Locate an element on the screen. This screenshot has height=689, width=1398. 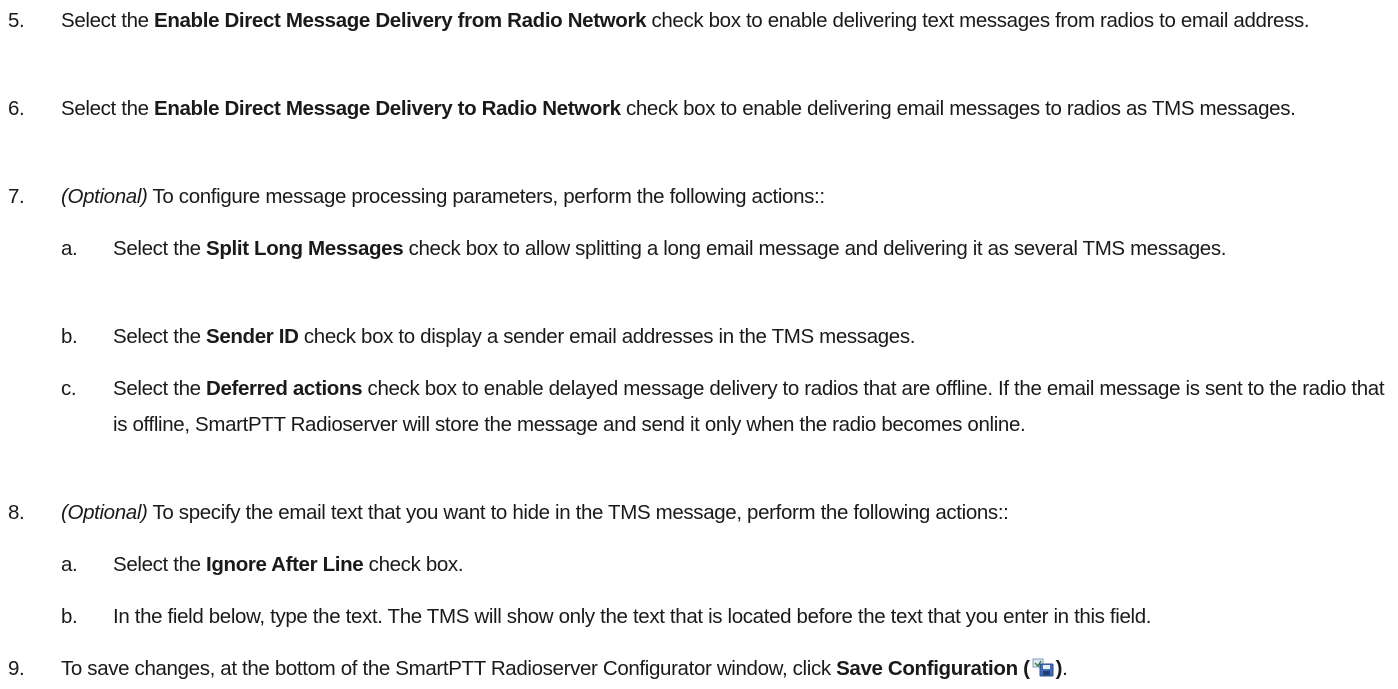
step-number: 9. is located at coordinates (16, 668).